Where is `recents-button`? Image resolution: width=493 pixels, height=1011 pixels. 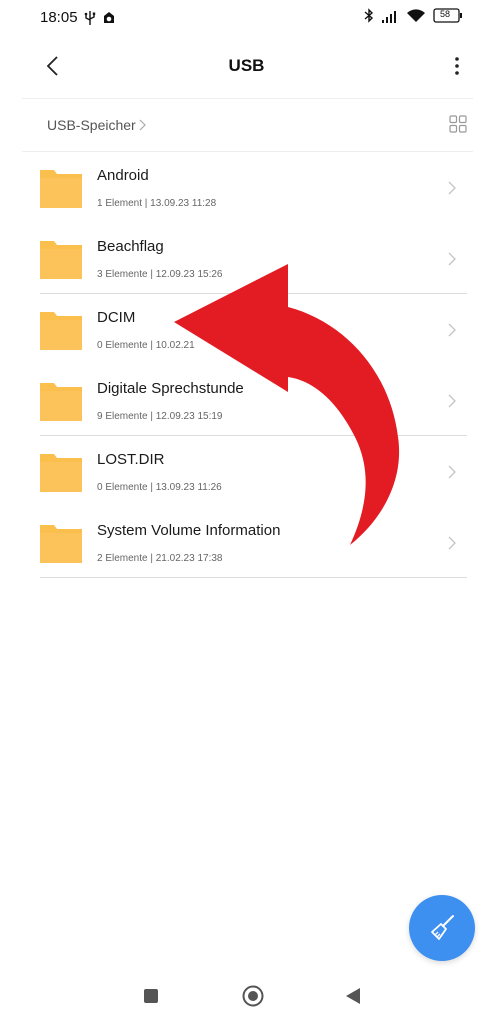 recents-button is located at coordinates (151, 996).